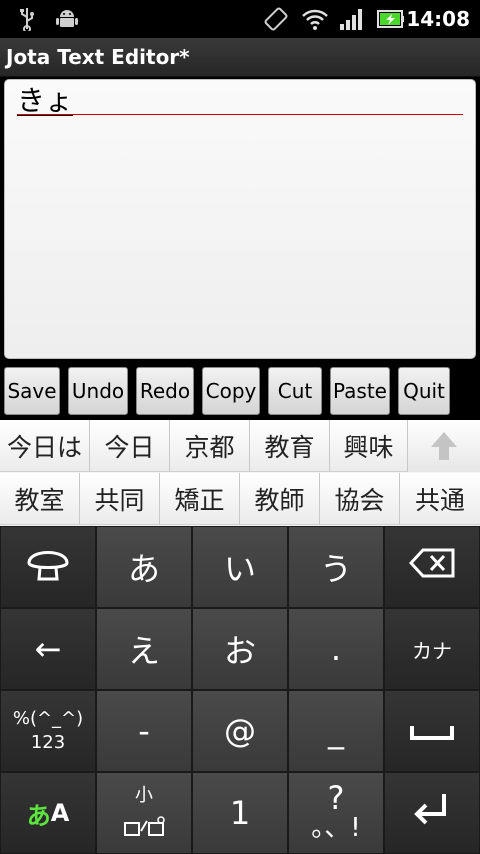 The image size is (480, 854). I want to click on kana-key-o: お, so click(240, 649).